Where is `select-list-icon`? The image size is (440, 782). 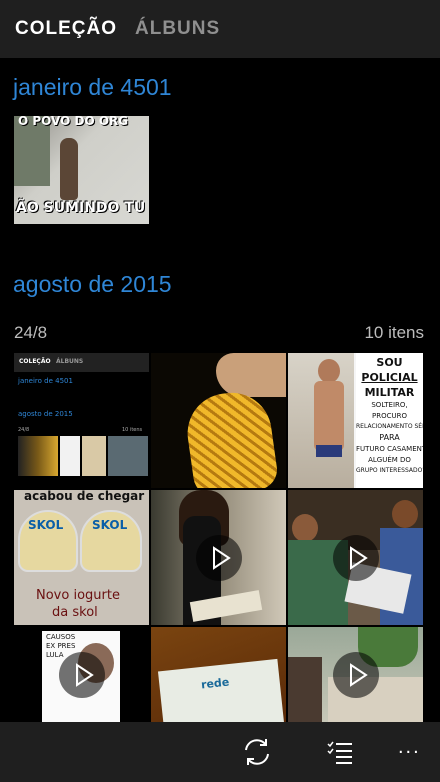
select-list-icon is located at coordinates (339, 752).